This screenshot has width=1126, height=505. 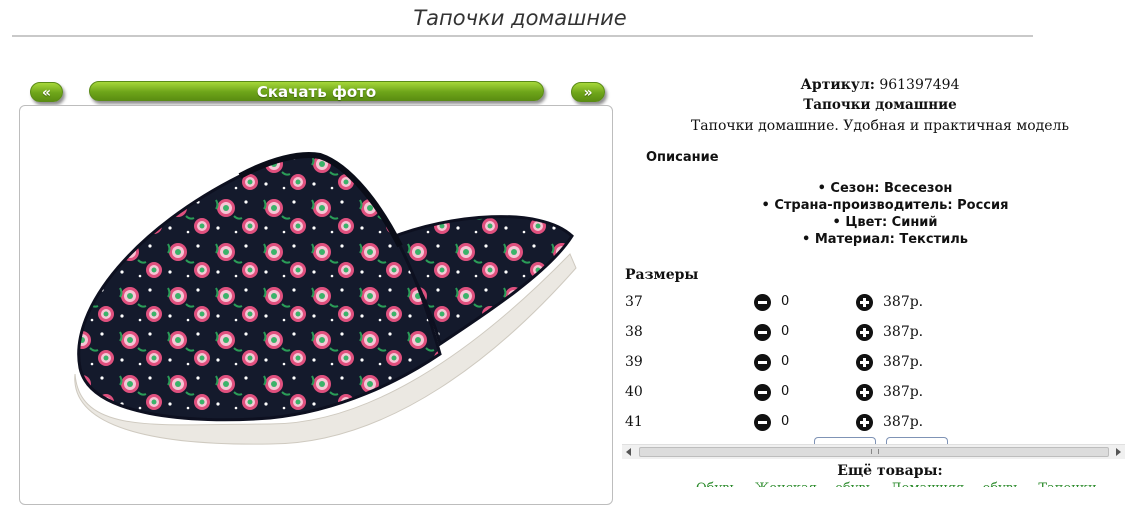 What do you see at coordinates (873, 205) in the screenshot?
I see `property-country: Страна-производитель: Россия` at bounding box center [873, 205].